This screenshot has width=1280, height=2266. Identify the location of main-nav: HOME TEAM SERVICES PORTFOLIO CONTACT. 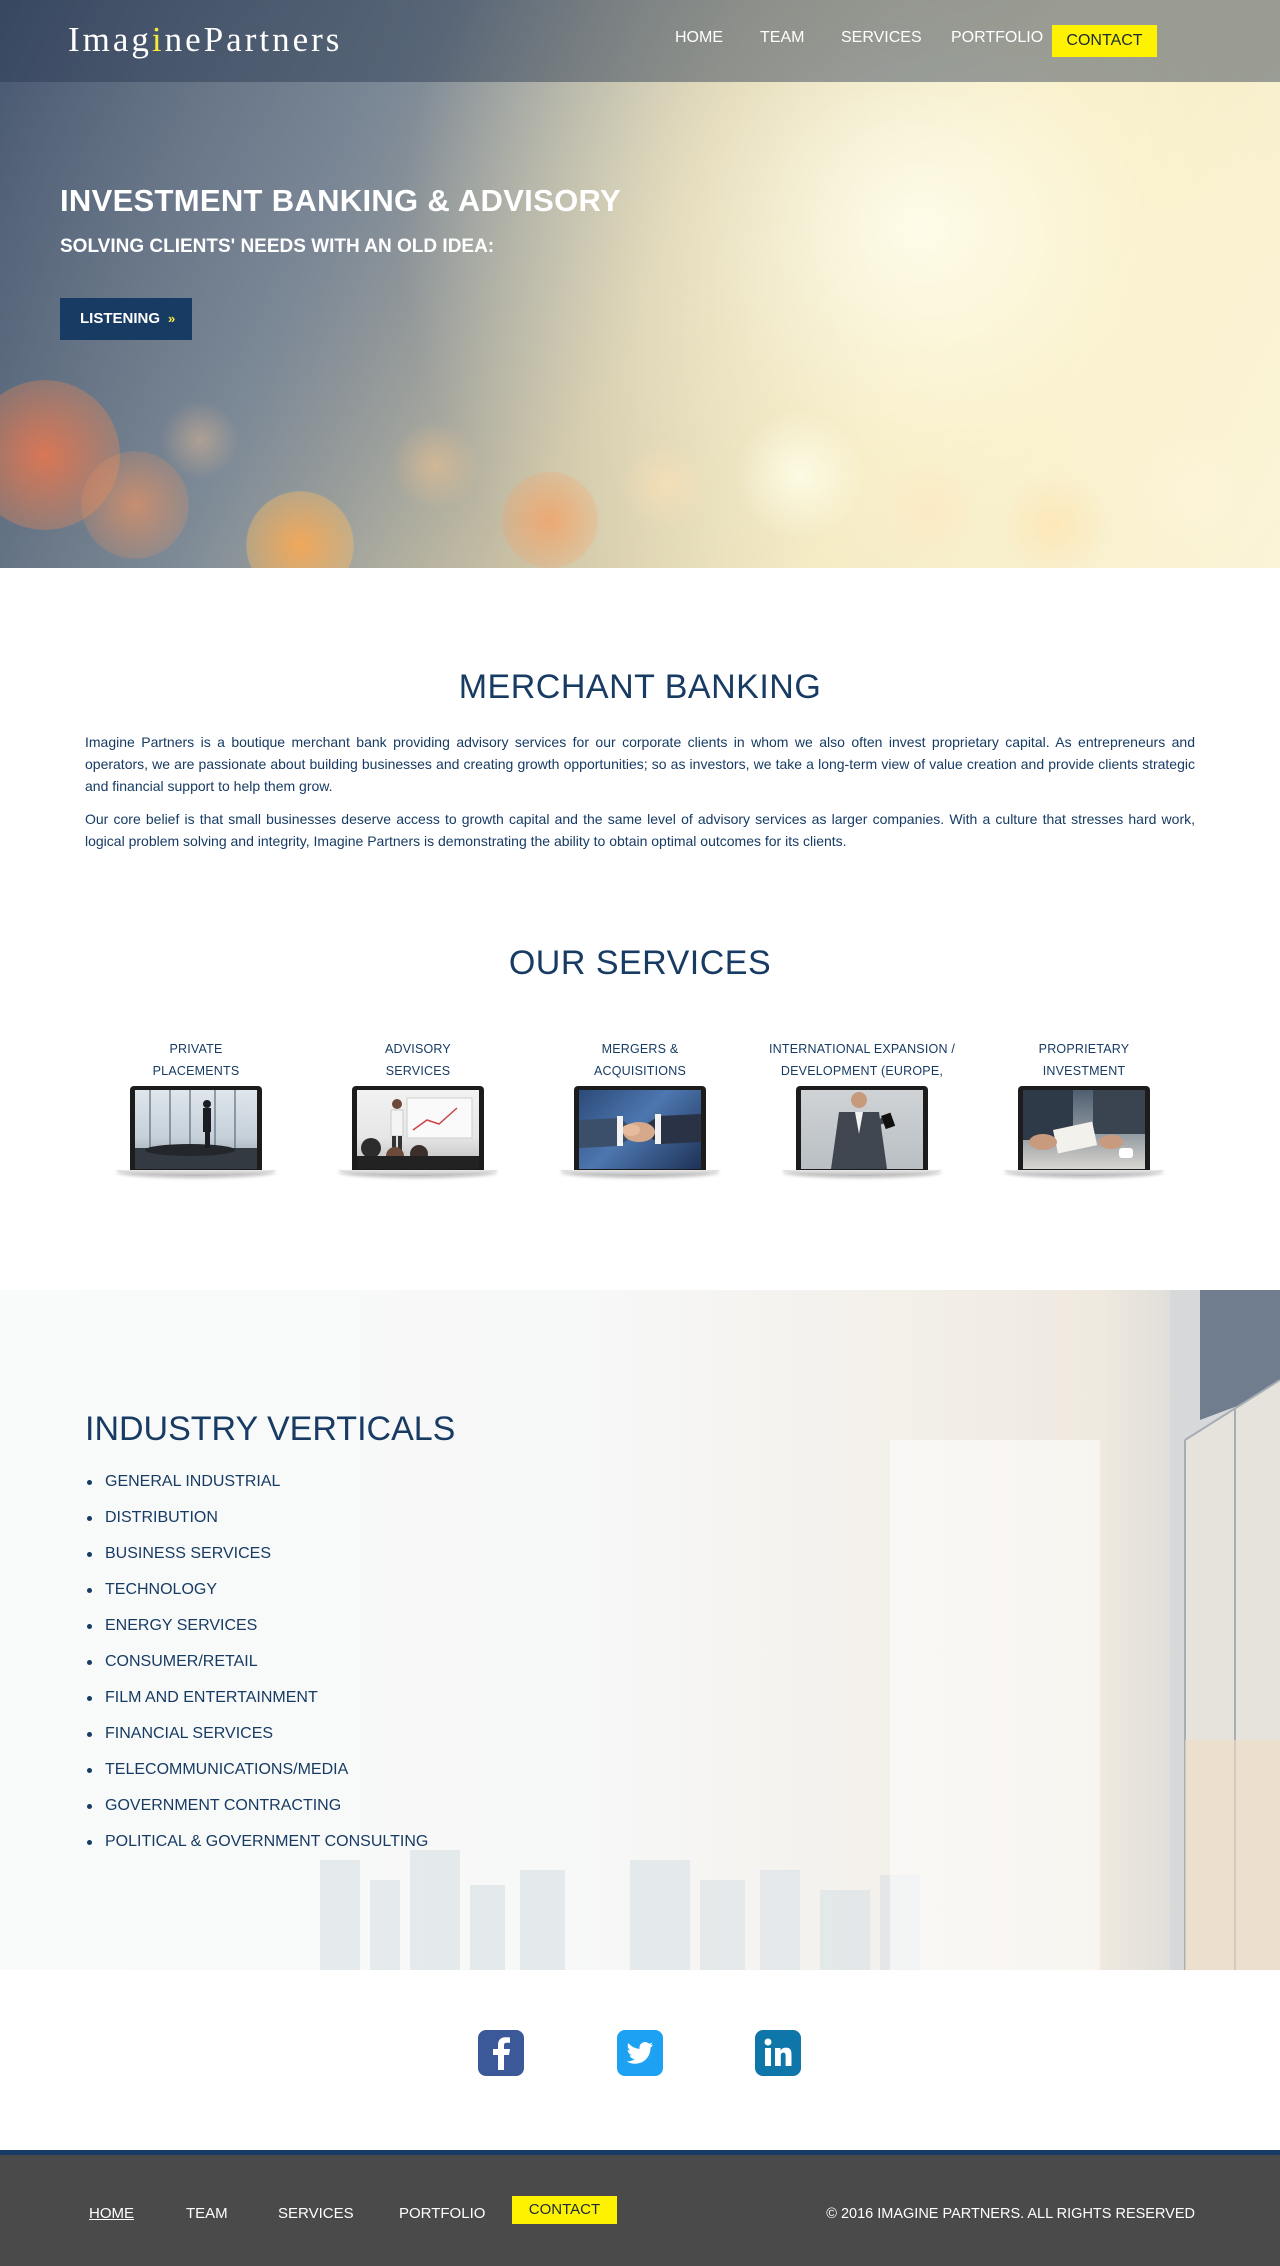
(640, 41).